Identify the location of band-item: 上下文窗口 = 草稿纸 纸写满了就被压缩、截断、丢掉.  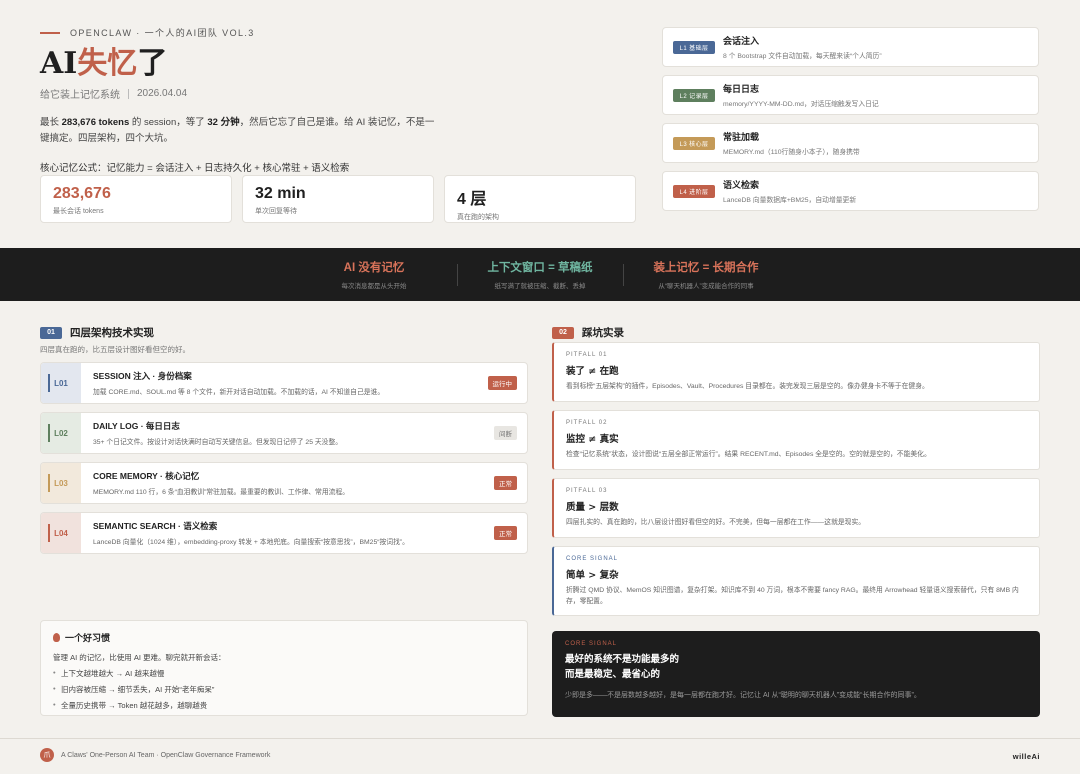
(540, 274).